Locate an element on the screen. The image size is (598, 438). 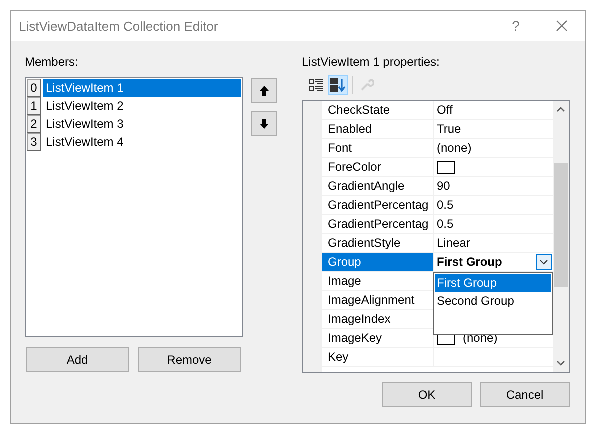
property-value: True is located at coordinates (449, 129).